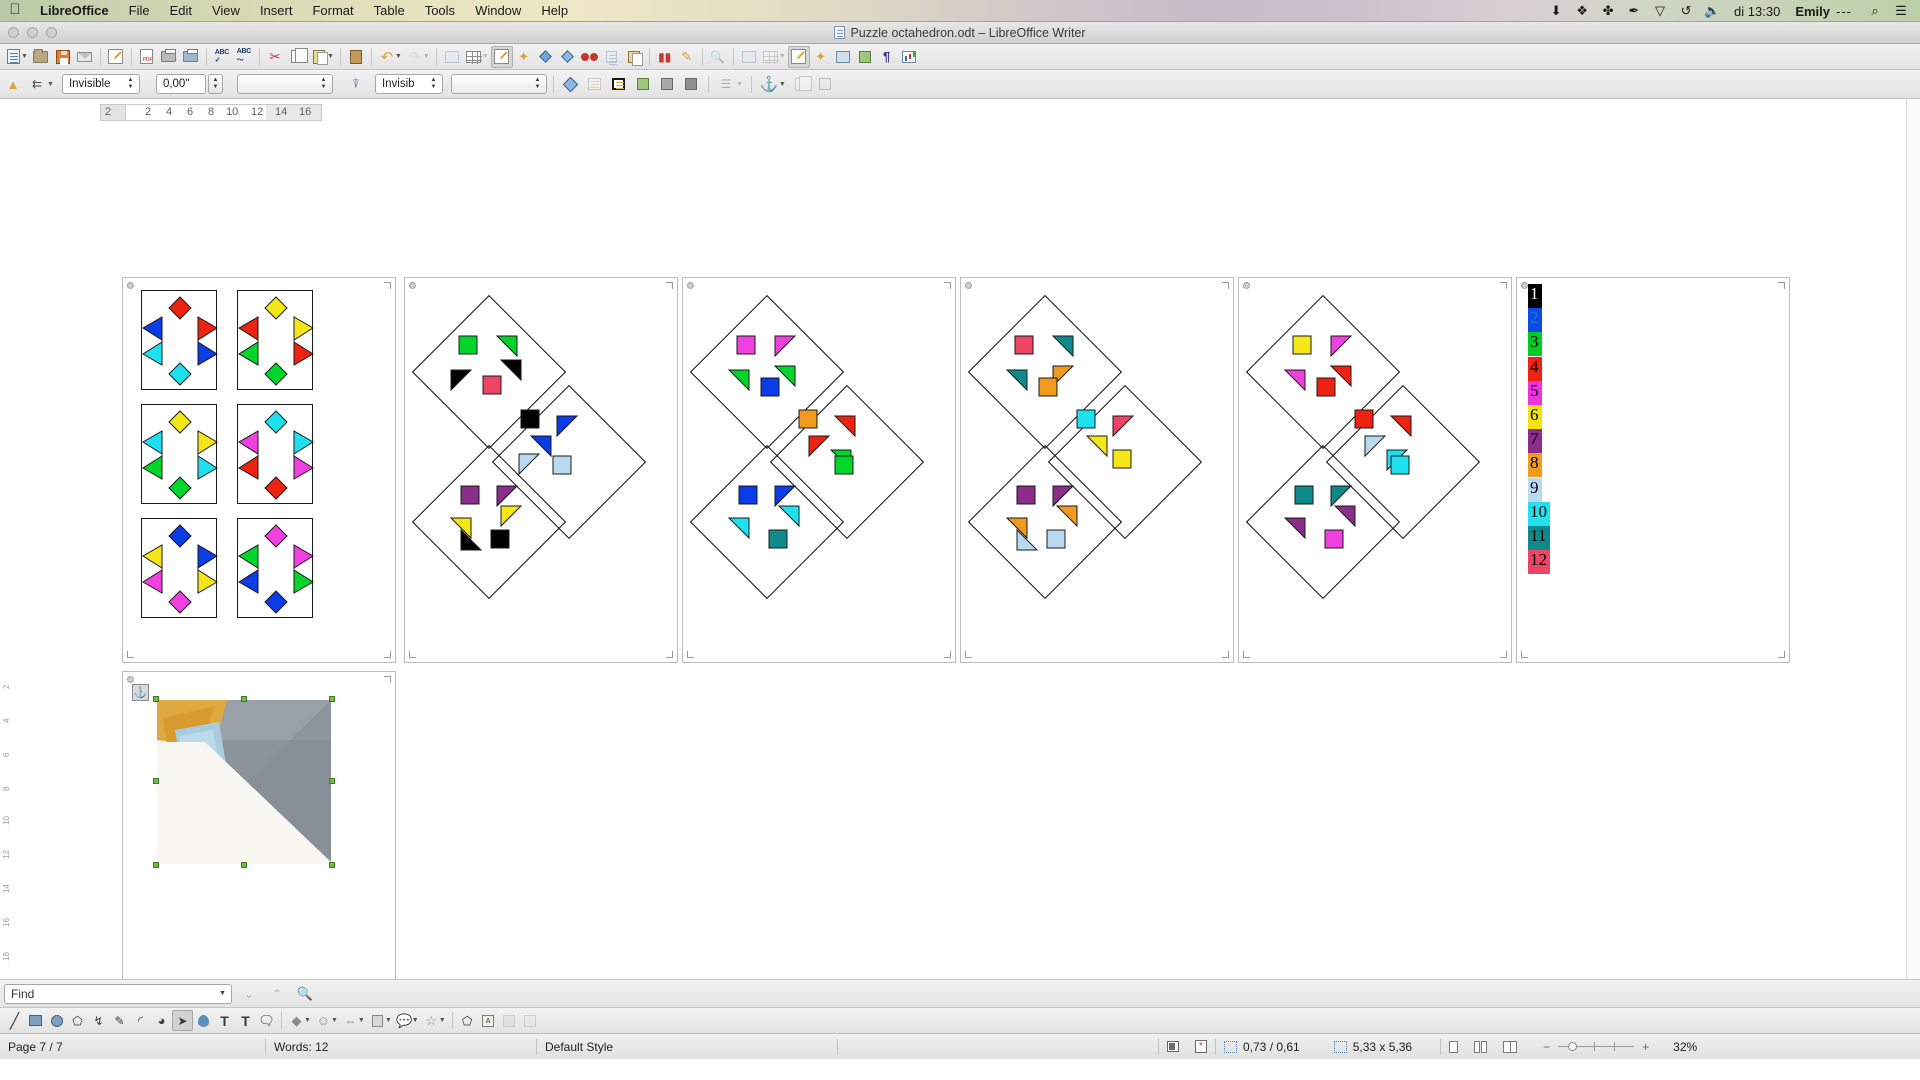  I want to click on word-count: Words: 12, so click(401, 1047).